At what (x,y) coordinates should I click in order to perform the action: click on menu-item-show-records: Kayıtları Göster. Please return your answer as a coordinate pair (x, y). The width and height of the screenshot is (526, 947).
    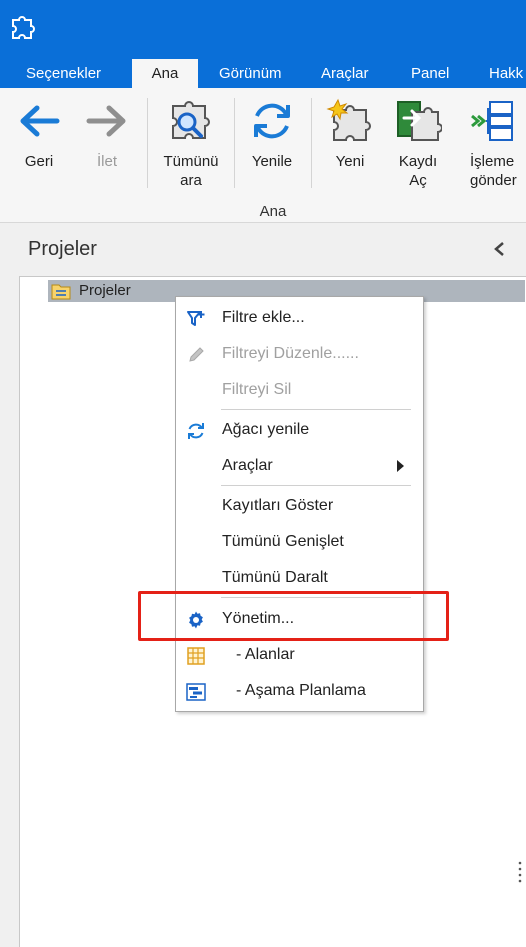
    Looking at the image, I should click on (299, 506).